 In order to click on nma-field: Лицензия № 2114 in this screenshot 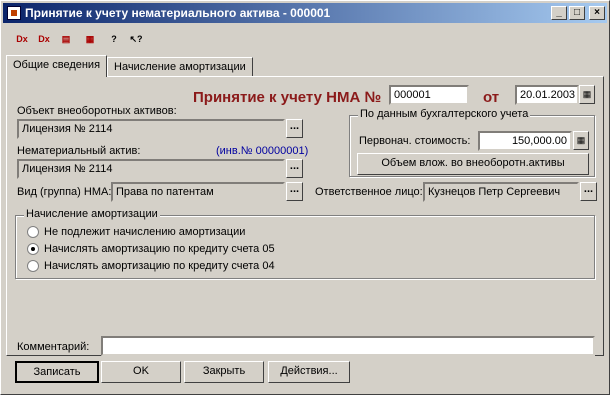, I will do `click(151, 169)`.